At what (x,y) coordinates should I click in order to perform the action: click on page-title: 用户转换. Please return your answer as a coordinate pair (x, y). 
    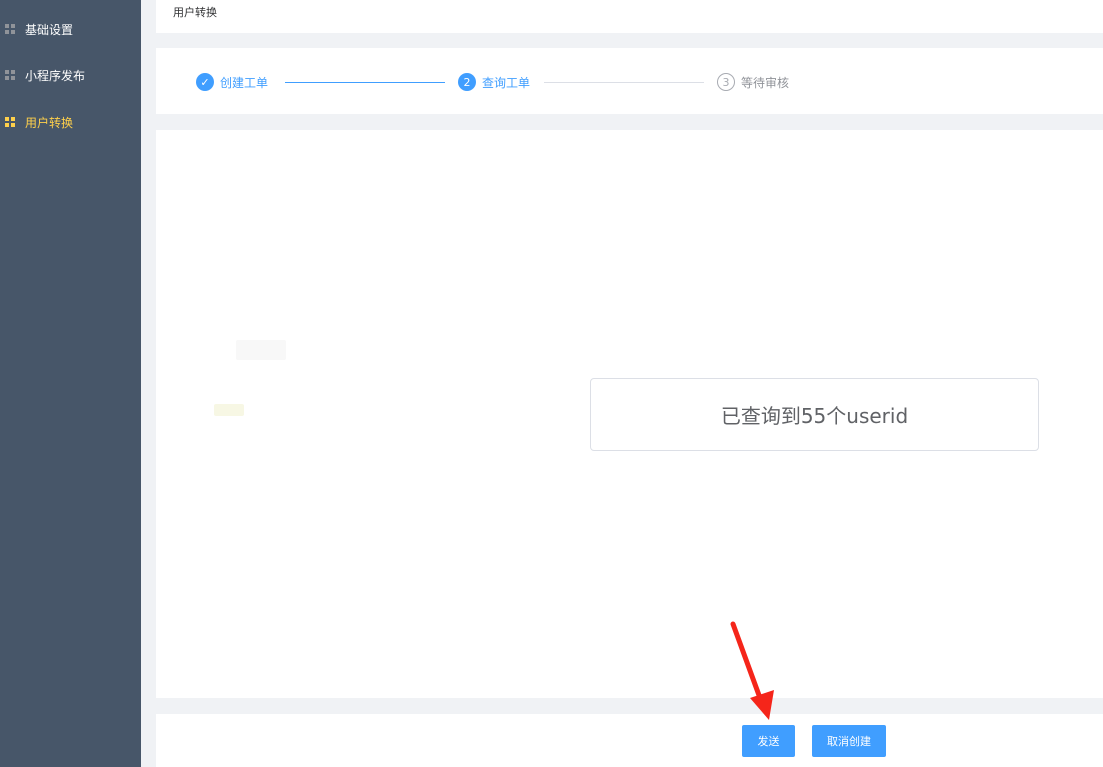
    Looking at the image, I should click on (195, 12).